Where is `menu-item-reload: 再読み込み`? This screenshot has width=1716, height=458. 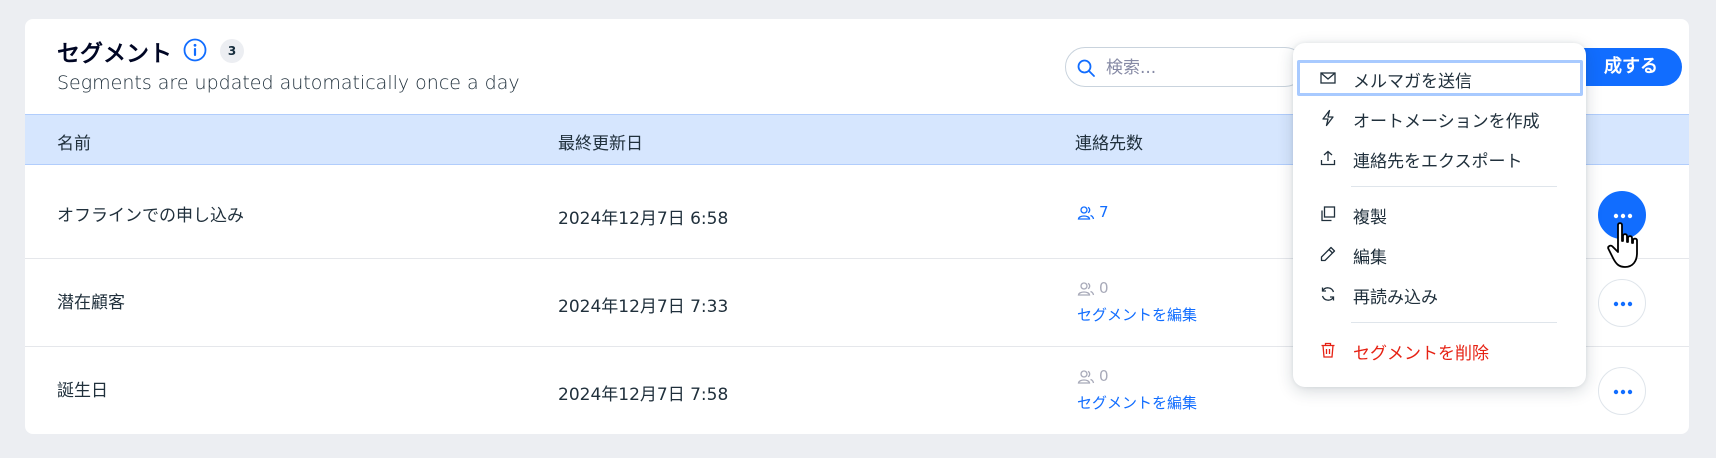 menu-item-reload: 再読み込み is located at coordinates (1440, 294).